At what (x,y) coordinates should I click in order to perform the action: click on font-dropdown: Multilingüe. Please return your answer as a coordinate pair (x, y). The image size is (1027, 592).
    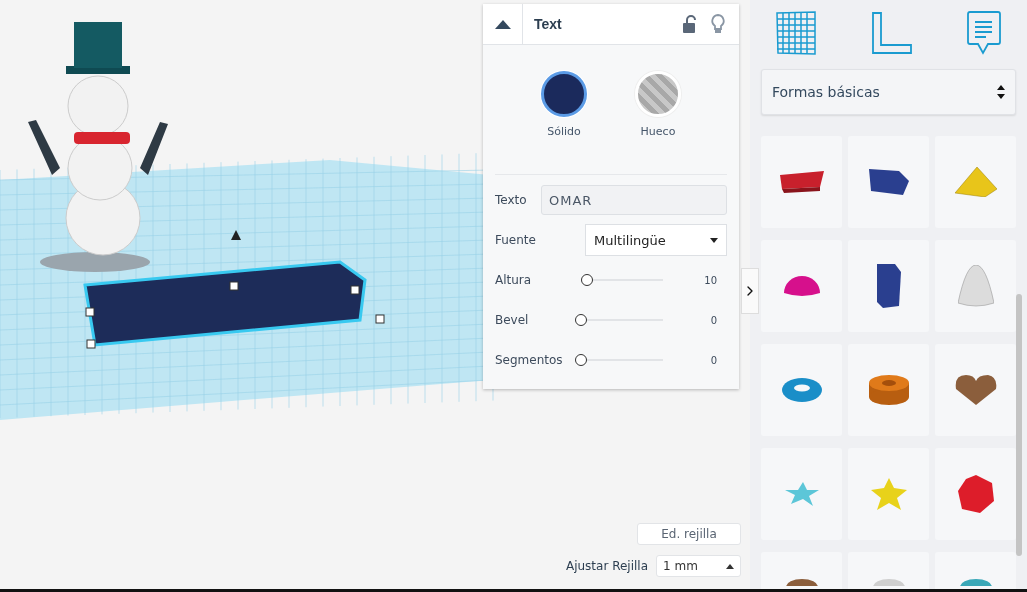
    Looking at the image, I should click on (656, 240).